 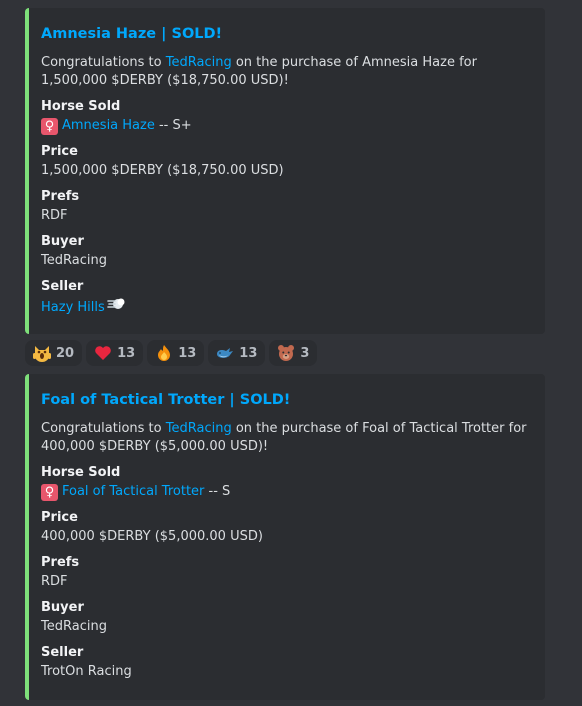 What do you see at coordinates (305, 353) in the screenshot?
I see `reaction-count: 3` at bounding box center [305, 353].